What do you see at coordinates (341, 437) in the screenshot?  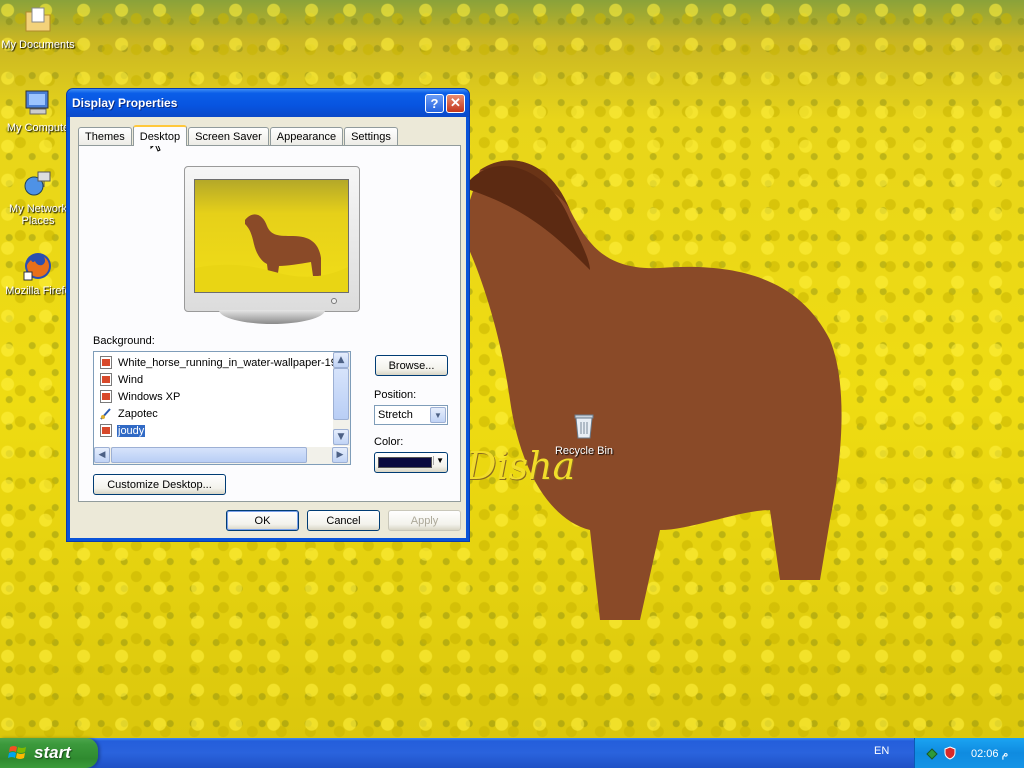 I see `scroll-down-button: ▼` at bounding box center [341, 437].